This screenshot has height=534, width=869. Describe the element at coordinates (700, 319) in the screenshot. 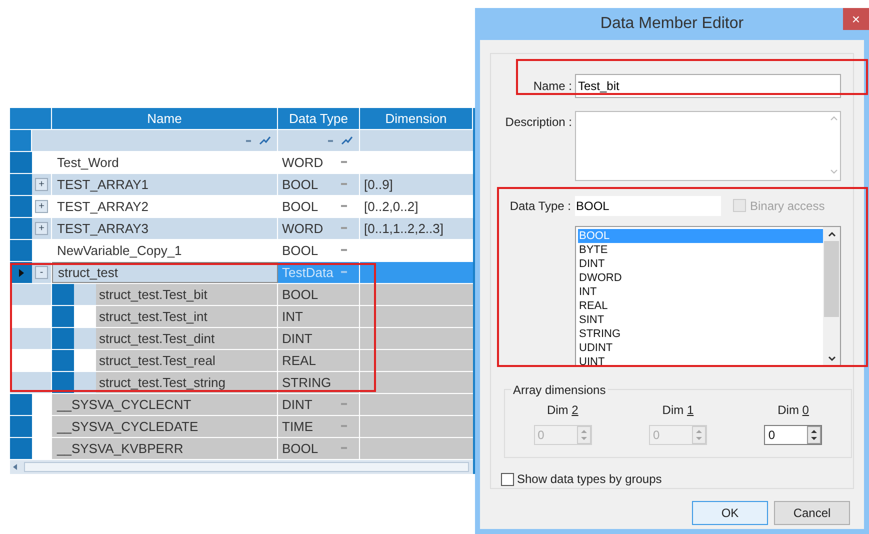

I see `data-type-option: SINT` at that location.